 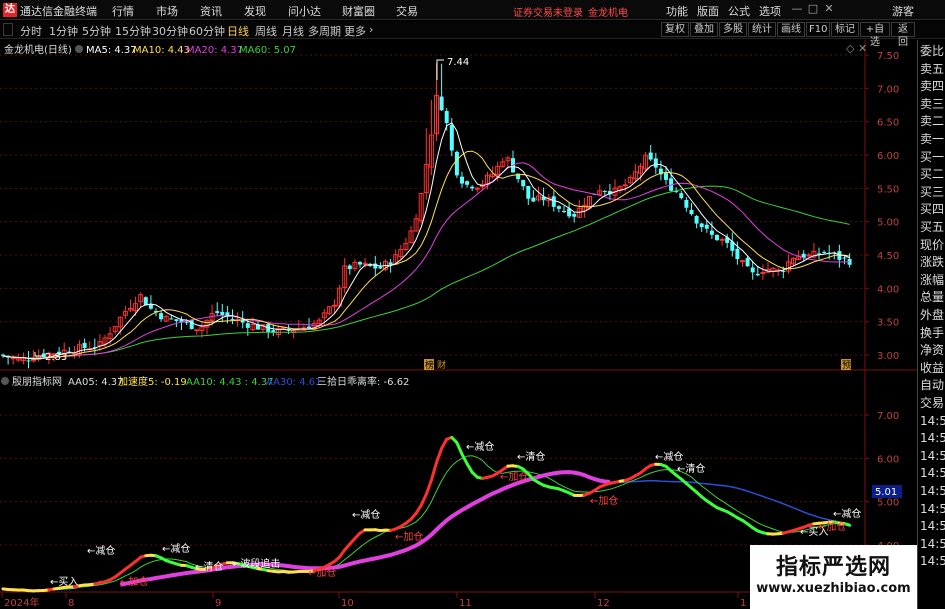 What do you see at coordinates (266, 31) in the screenshot?
I see `period-weekly: 周线` at bounding box center [266, 31].